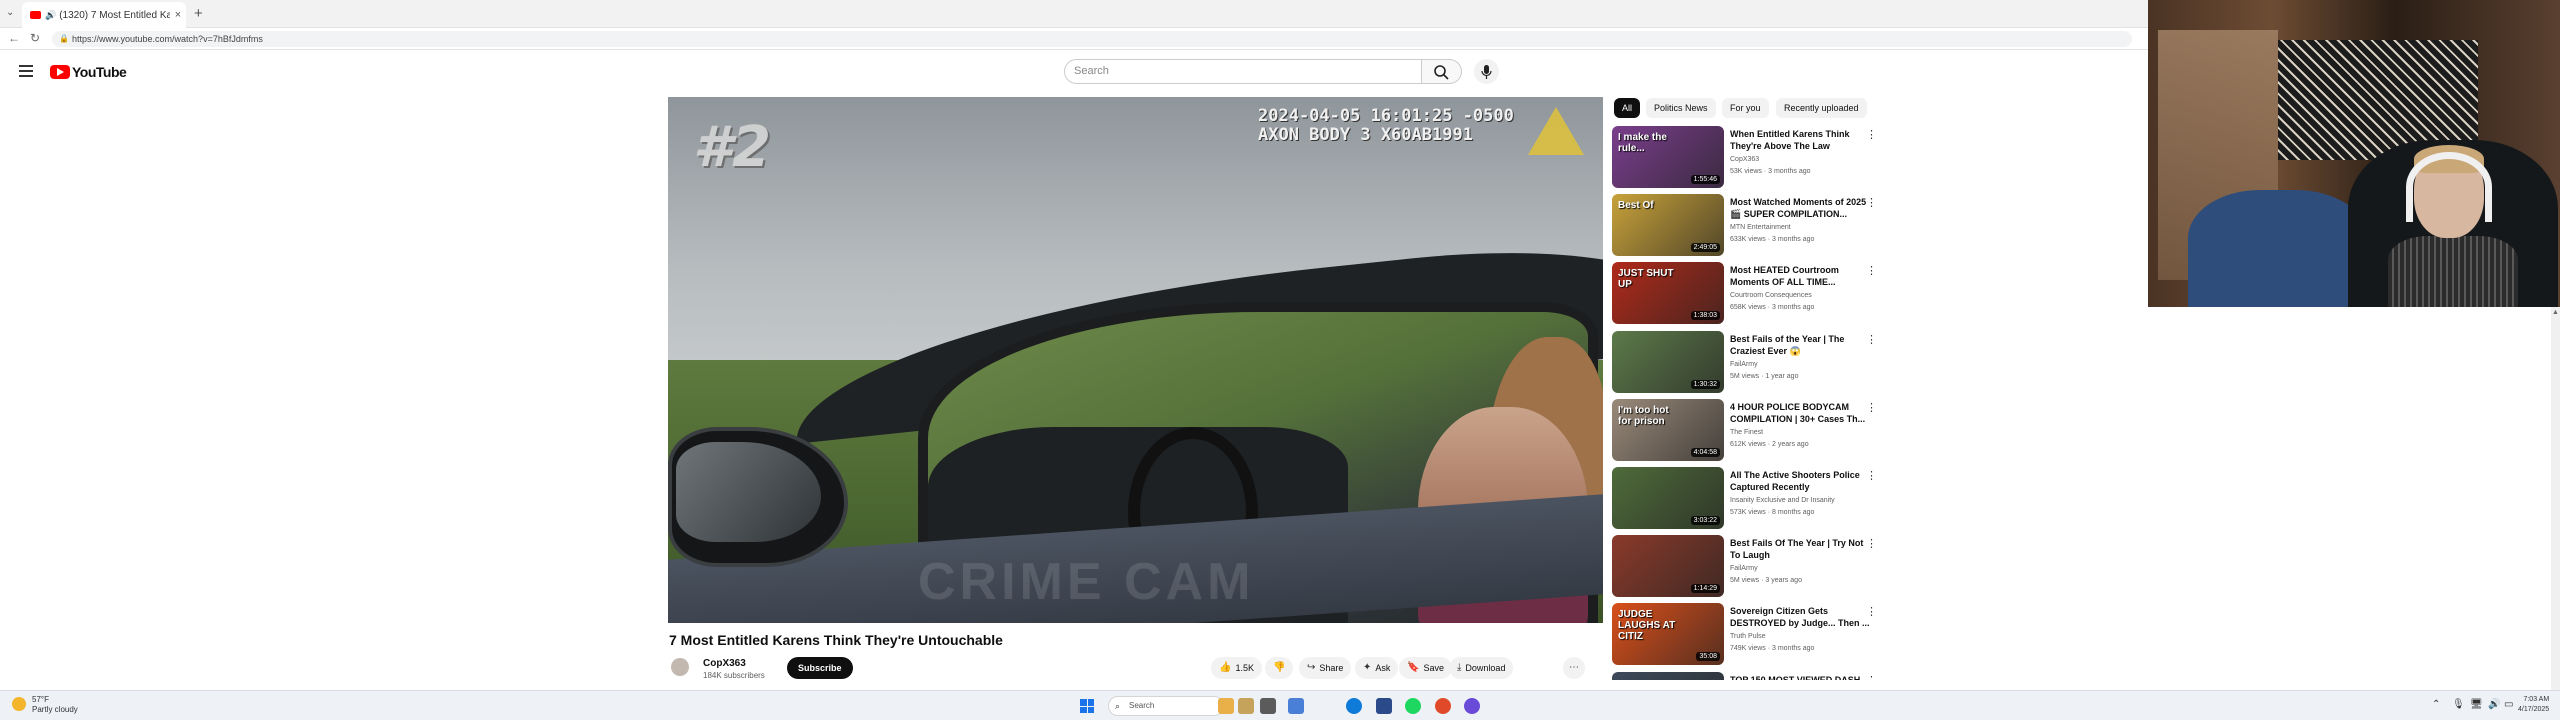 This screenshot has height=720, width=2560. What do you see at coordinates (1486, 71) in the screenshot?
I see `voice-search-button` at bounding box center [1486, 71].